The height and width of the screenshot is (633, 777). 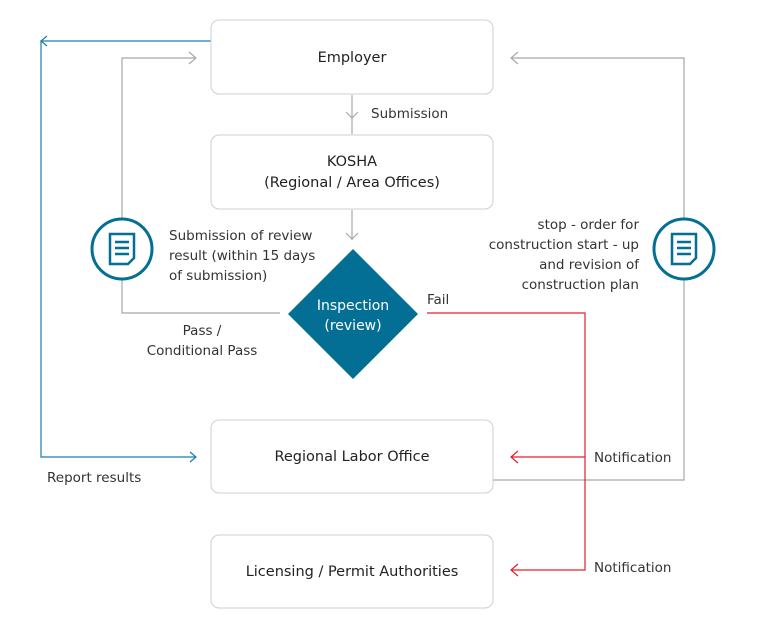 I want to click on review-result-label-2: result (within 15 days, so click(x=242, y=256).